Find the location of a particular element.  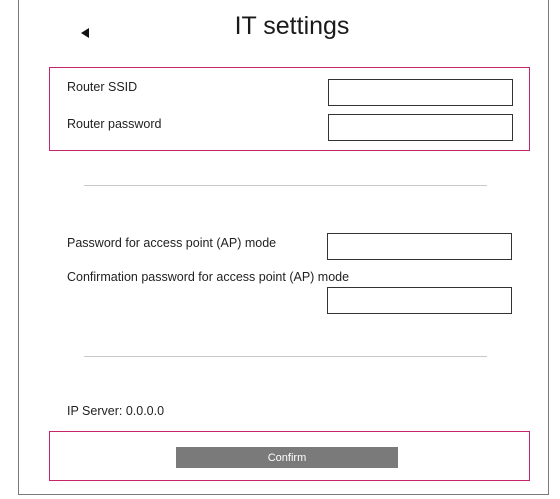

router-ssid-label: Router SSID is located at coordinates (102, 87).